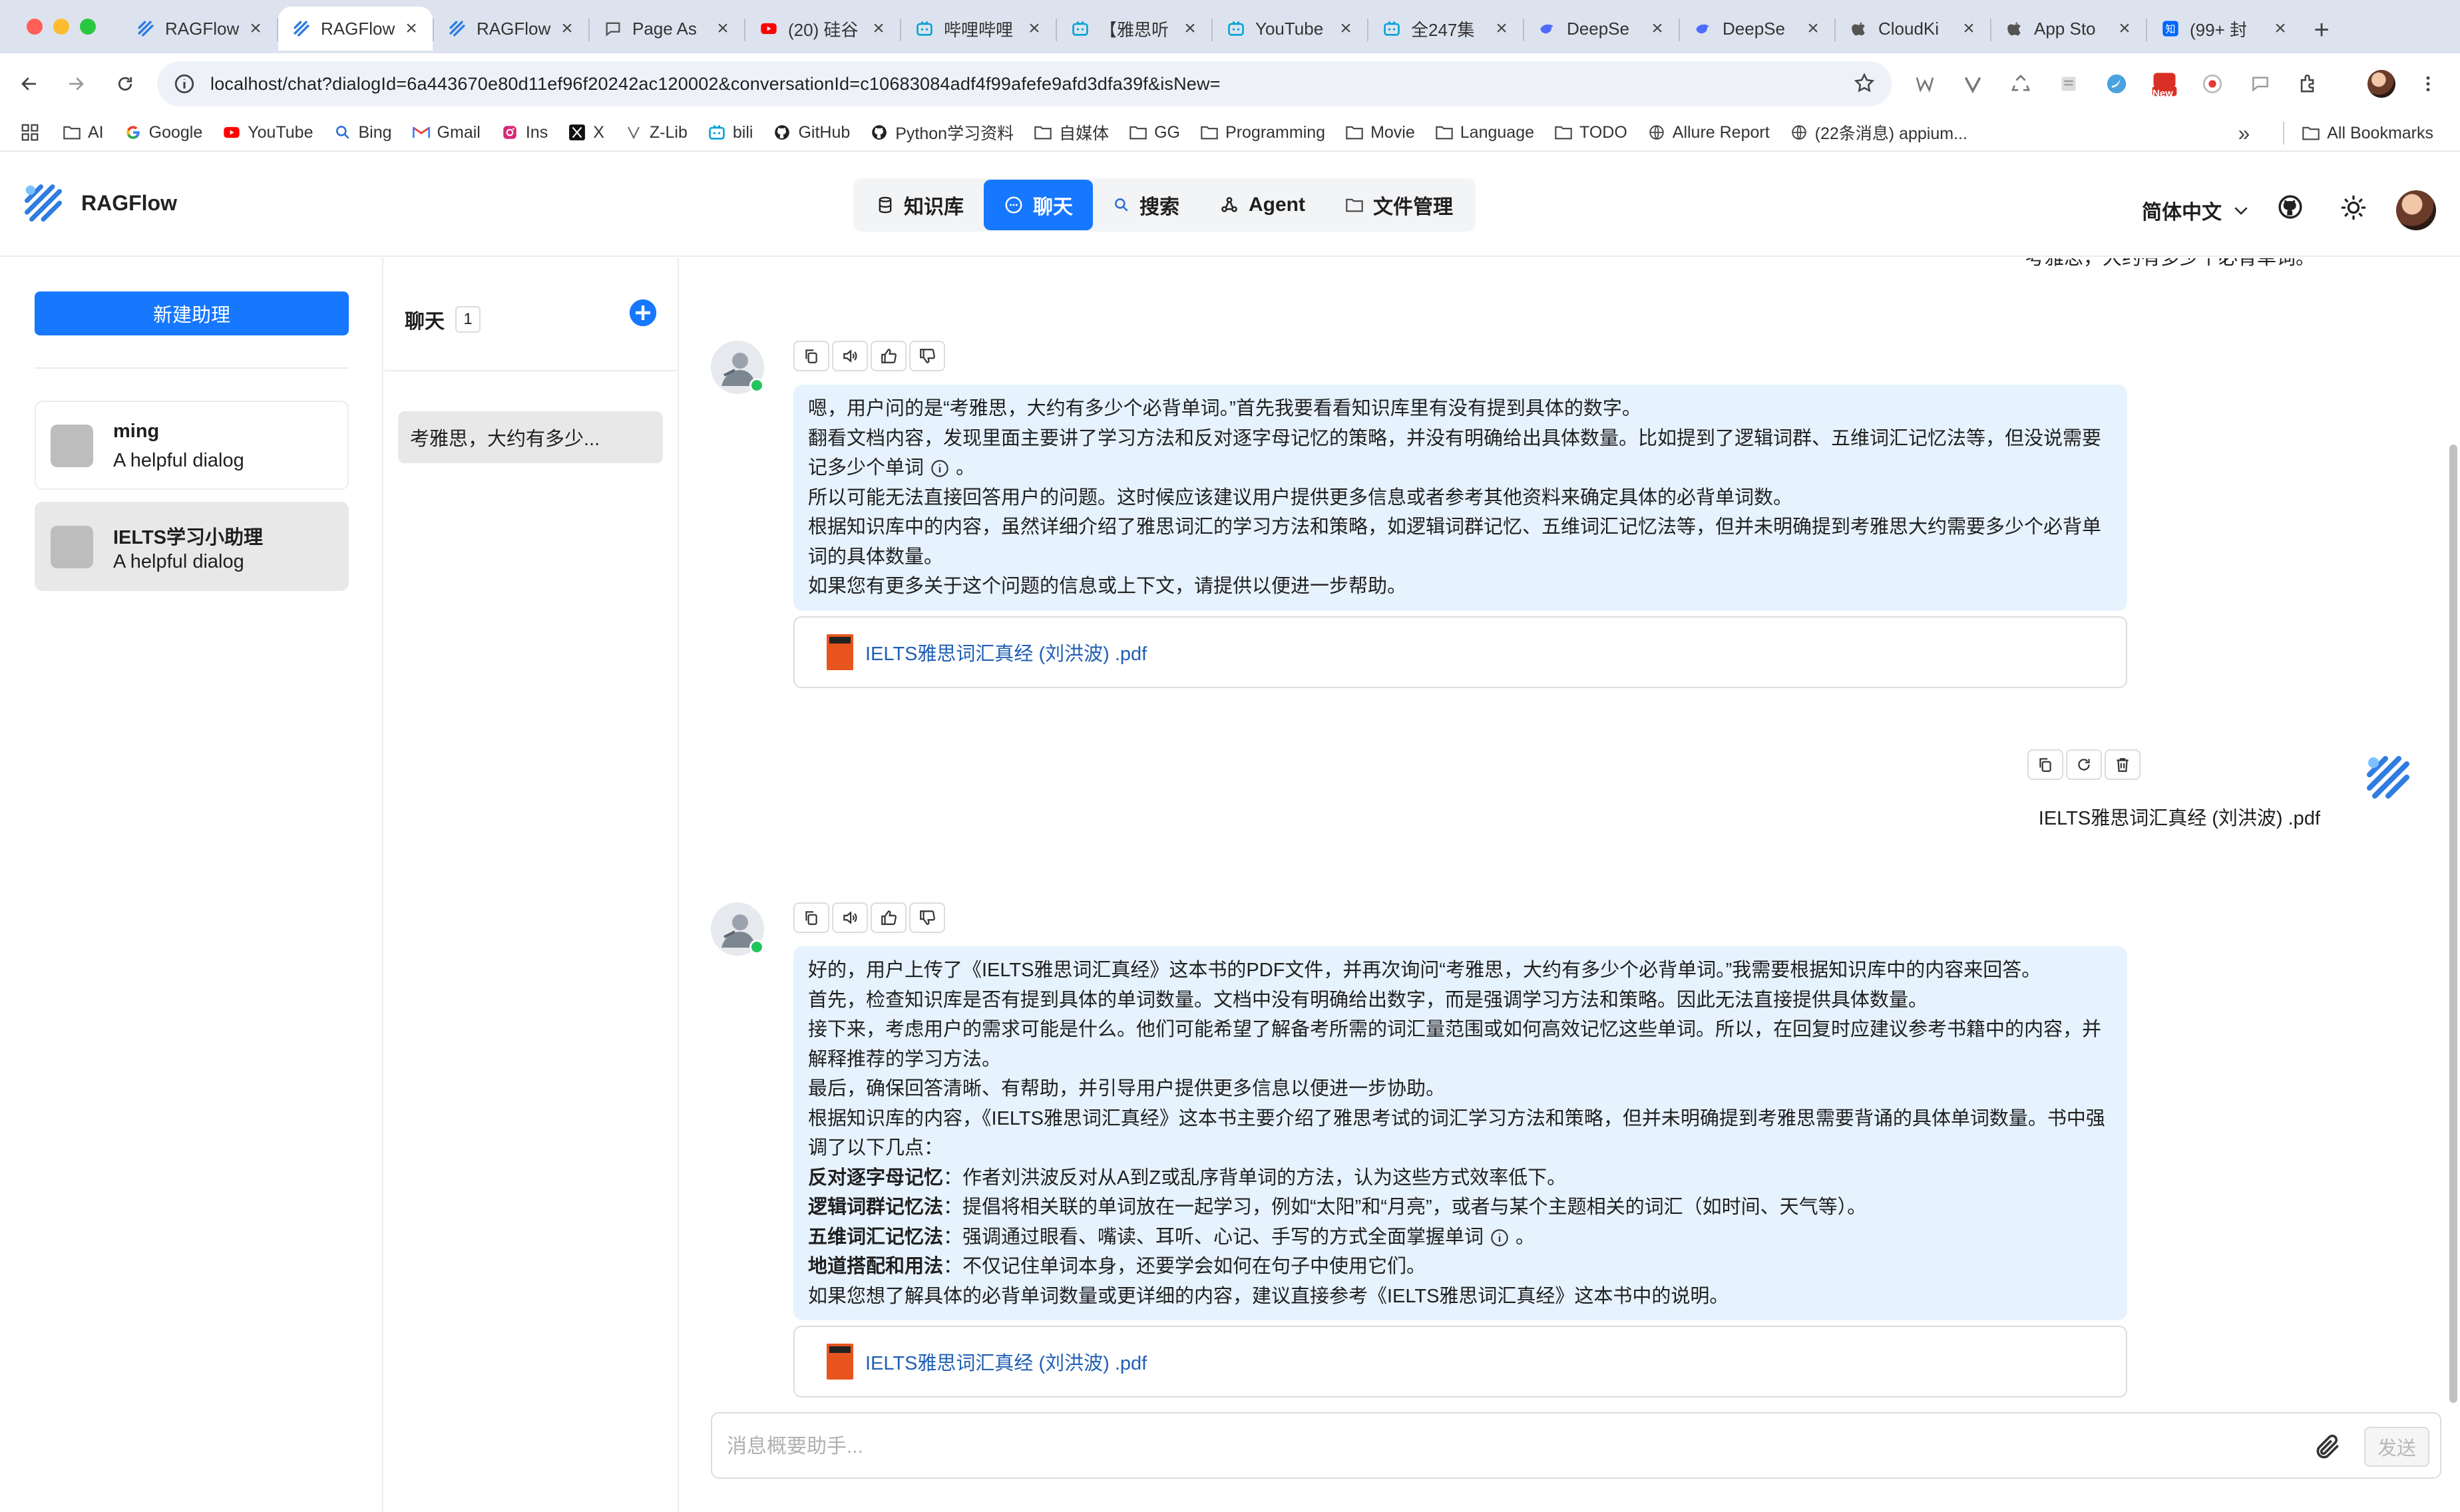 The width and height of the screenshot is (2460, 1512). I want to click on message-input, so click(1493, 1446).